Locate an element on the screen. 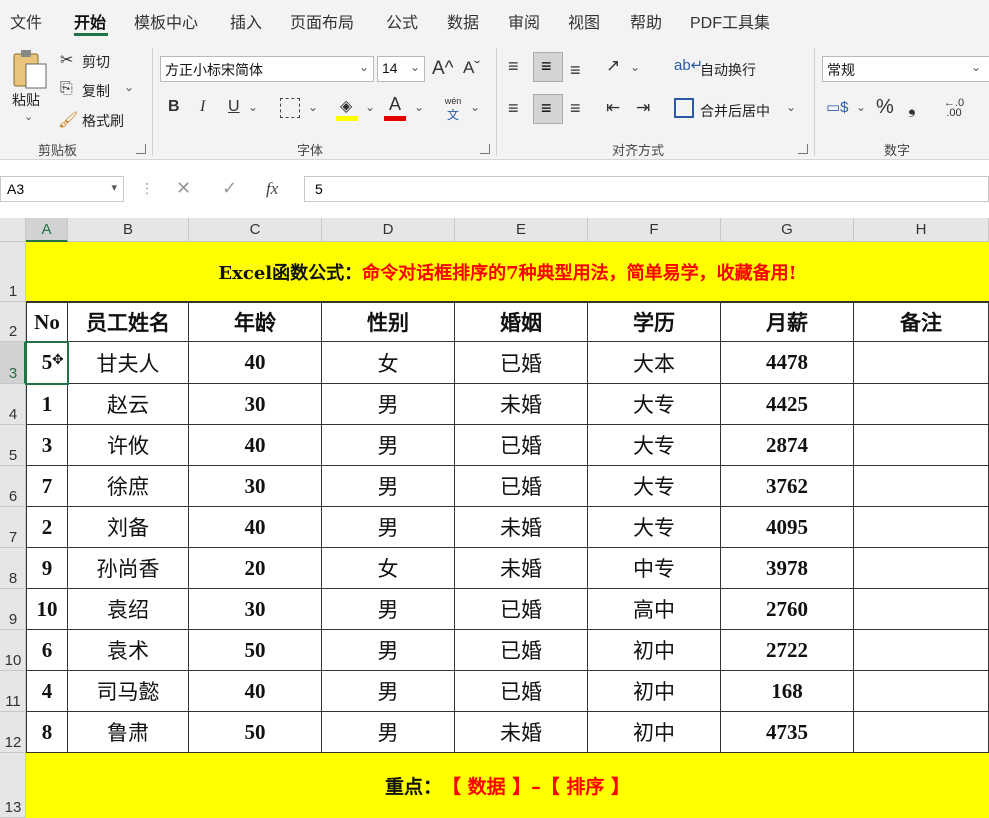 This screenshot has height=818, width=989. table-cell: 4 is located at coordinates (47, 691).